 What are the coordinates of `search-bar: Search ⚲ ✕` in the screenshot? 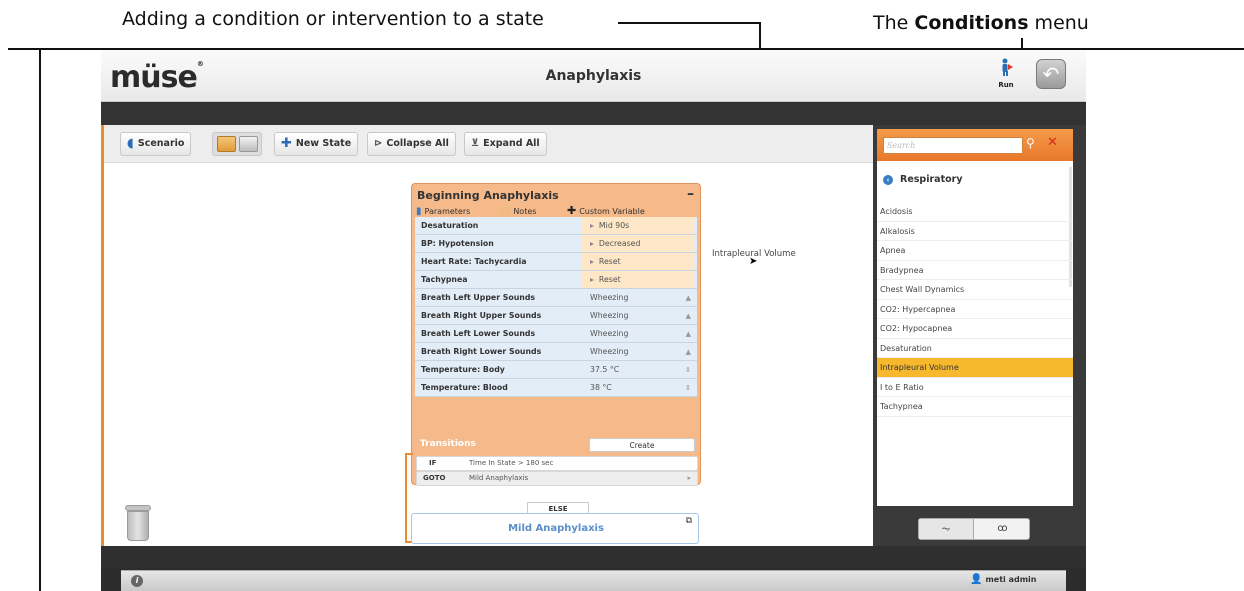 It's located at (975, 145).